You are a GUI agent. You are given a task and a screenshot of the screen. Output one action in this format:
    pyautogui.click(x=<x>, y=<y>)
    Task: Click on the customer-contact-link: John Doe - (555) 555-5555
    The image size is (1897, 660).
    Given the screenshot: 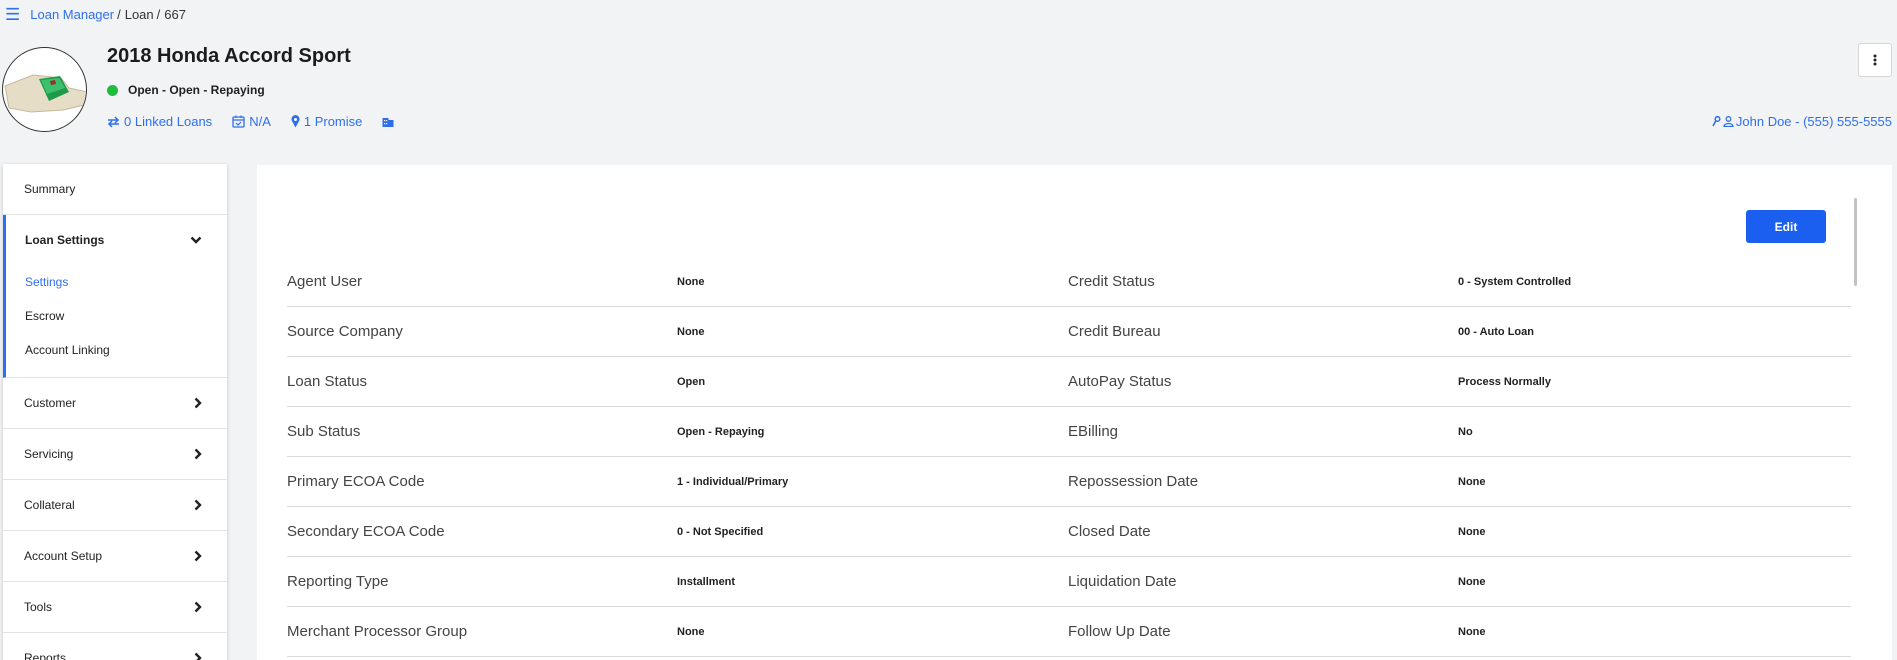 What is the action you would take?
    pyautogui.click(x=1802, y=121)
    